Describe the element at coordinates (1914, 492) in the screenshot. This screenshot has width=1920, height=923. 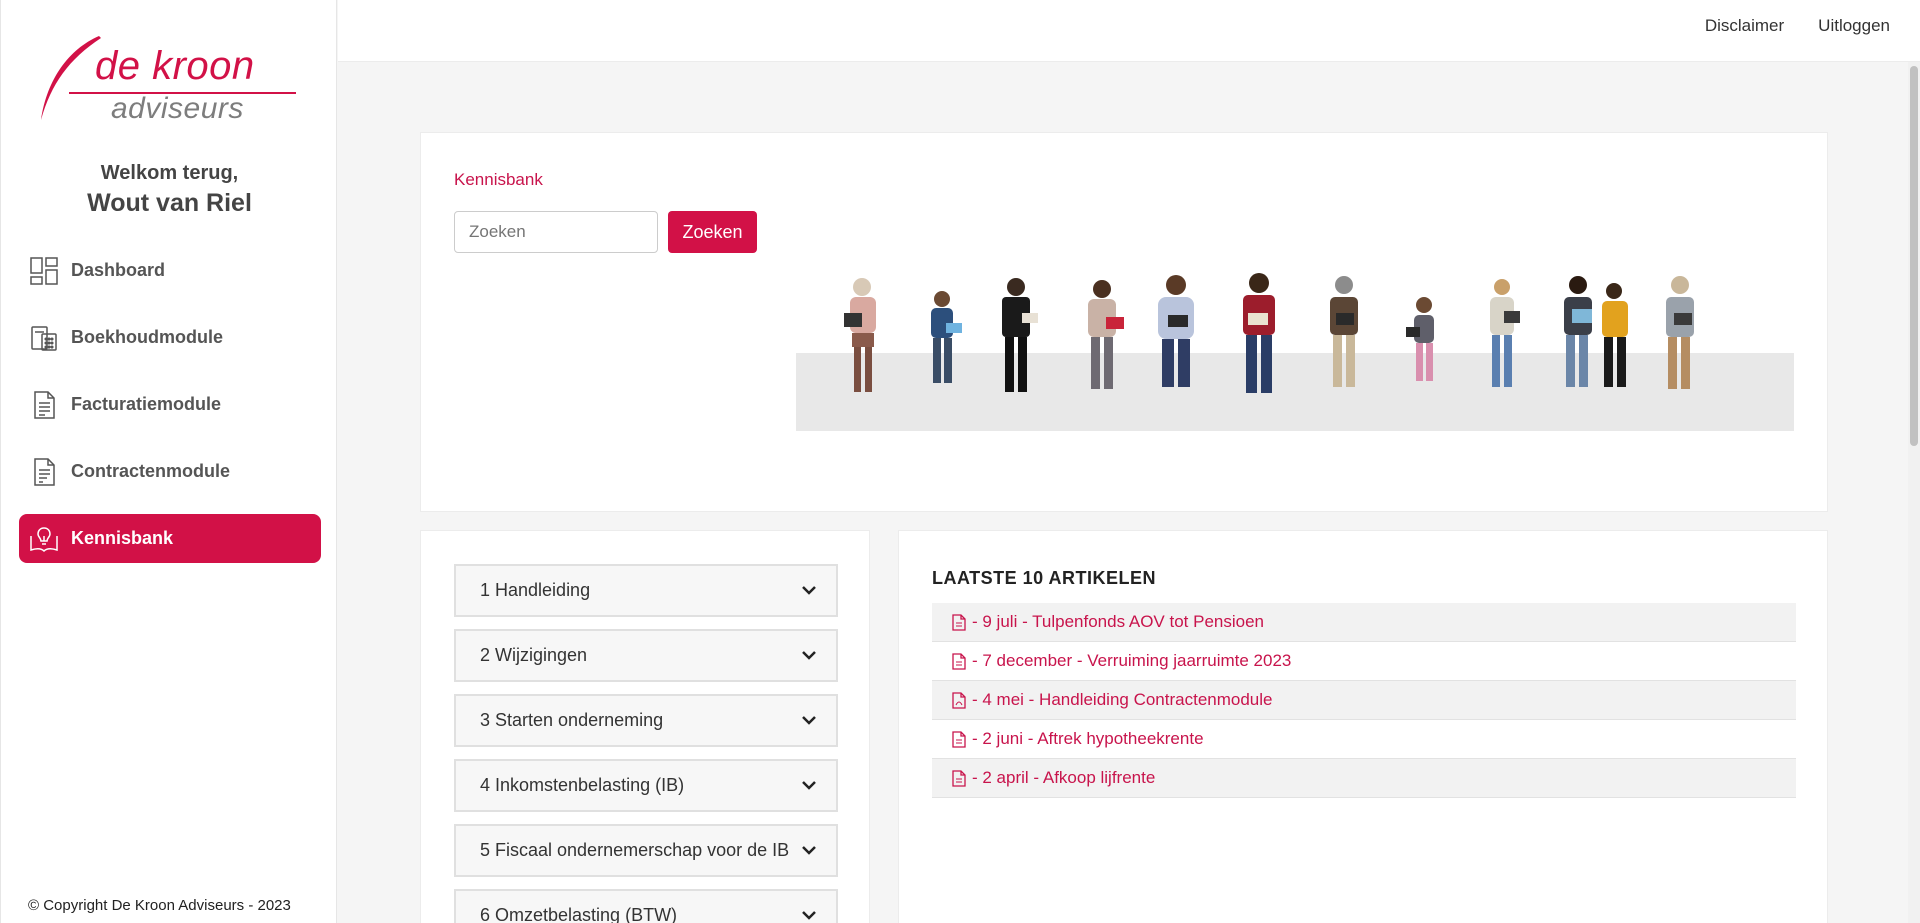
I see `page-scrollbar` at that location.